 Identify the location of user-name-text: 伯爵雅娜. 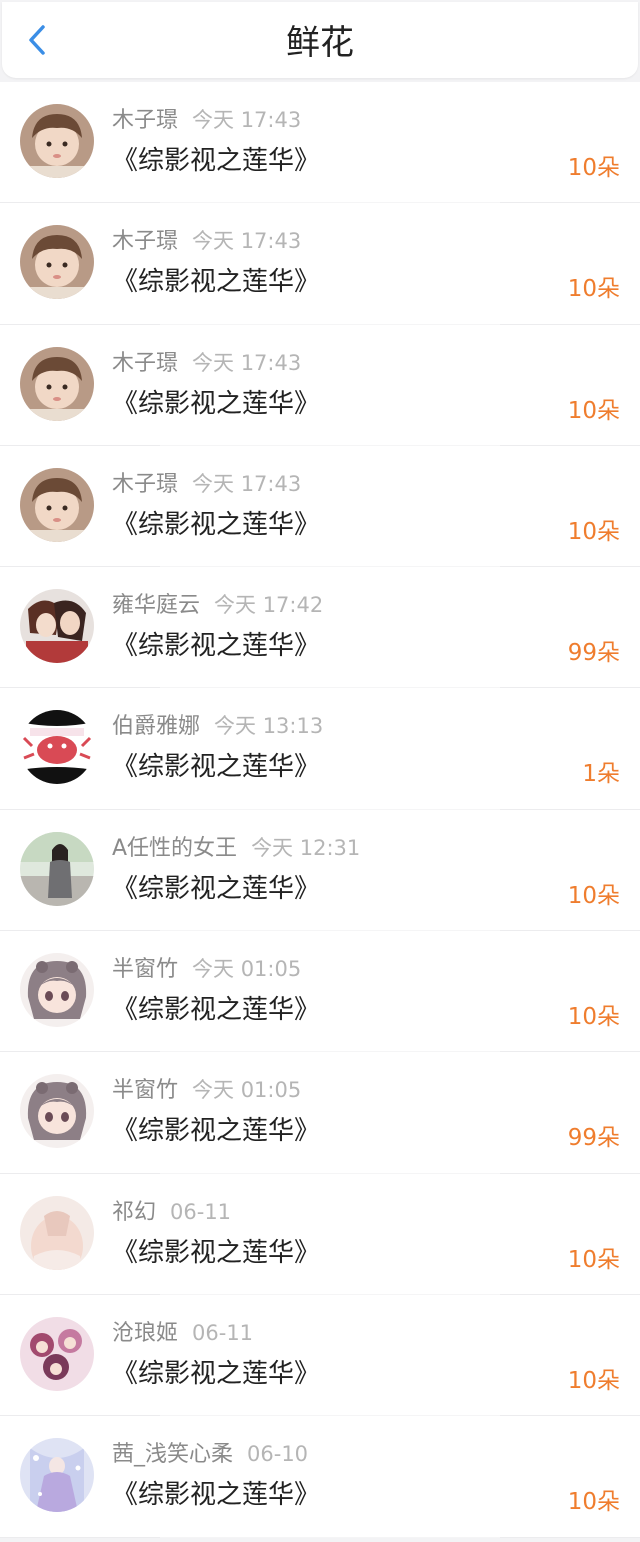
(156, 727).